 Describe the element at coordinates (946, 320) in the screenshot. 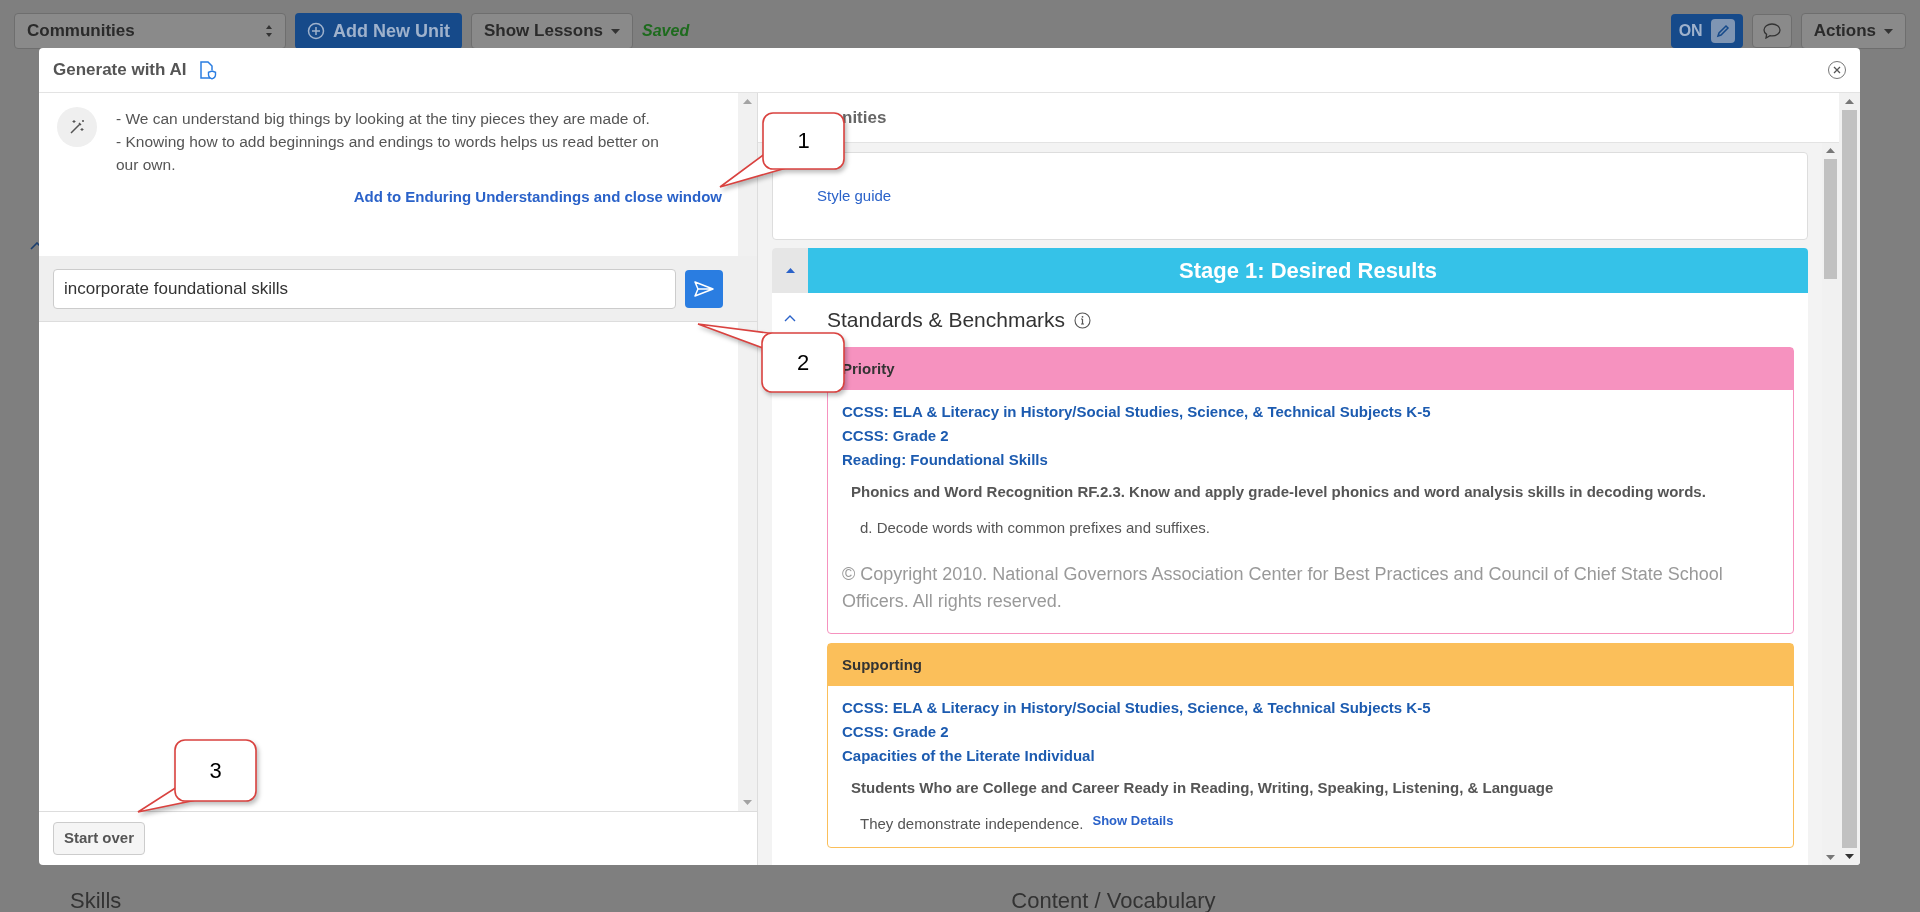

I see `section-title: Standards & Benchmarks` at that location.